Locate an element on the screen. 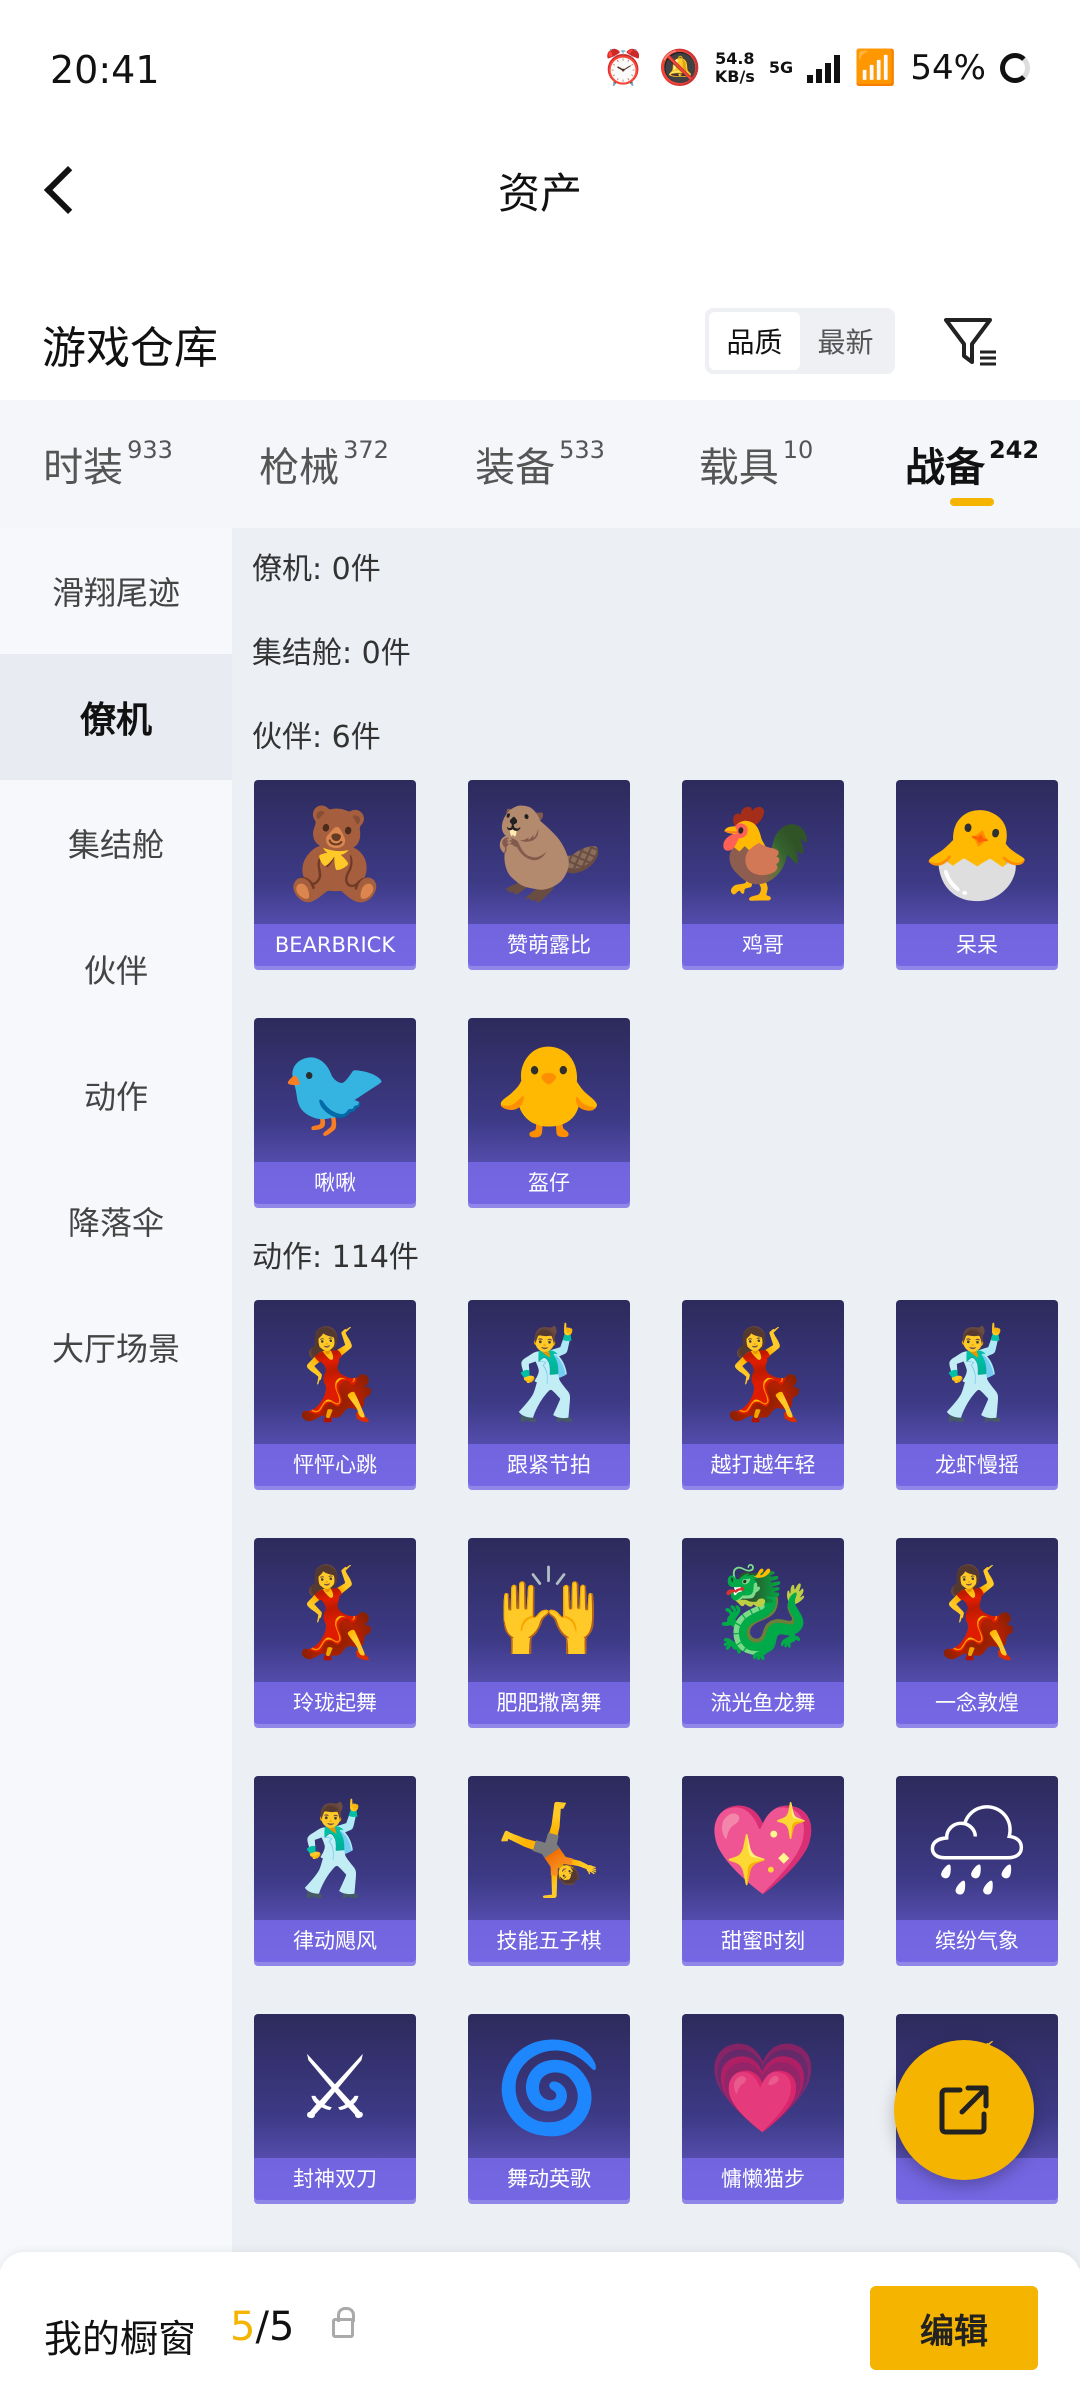 Image resolution: width=1080 pixels, height=2400 pixels. action-card: 🐉 流光鱼龙舞 is located at coordinates (763, 1631).